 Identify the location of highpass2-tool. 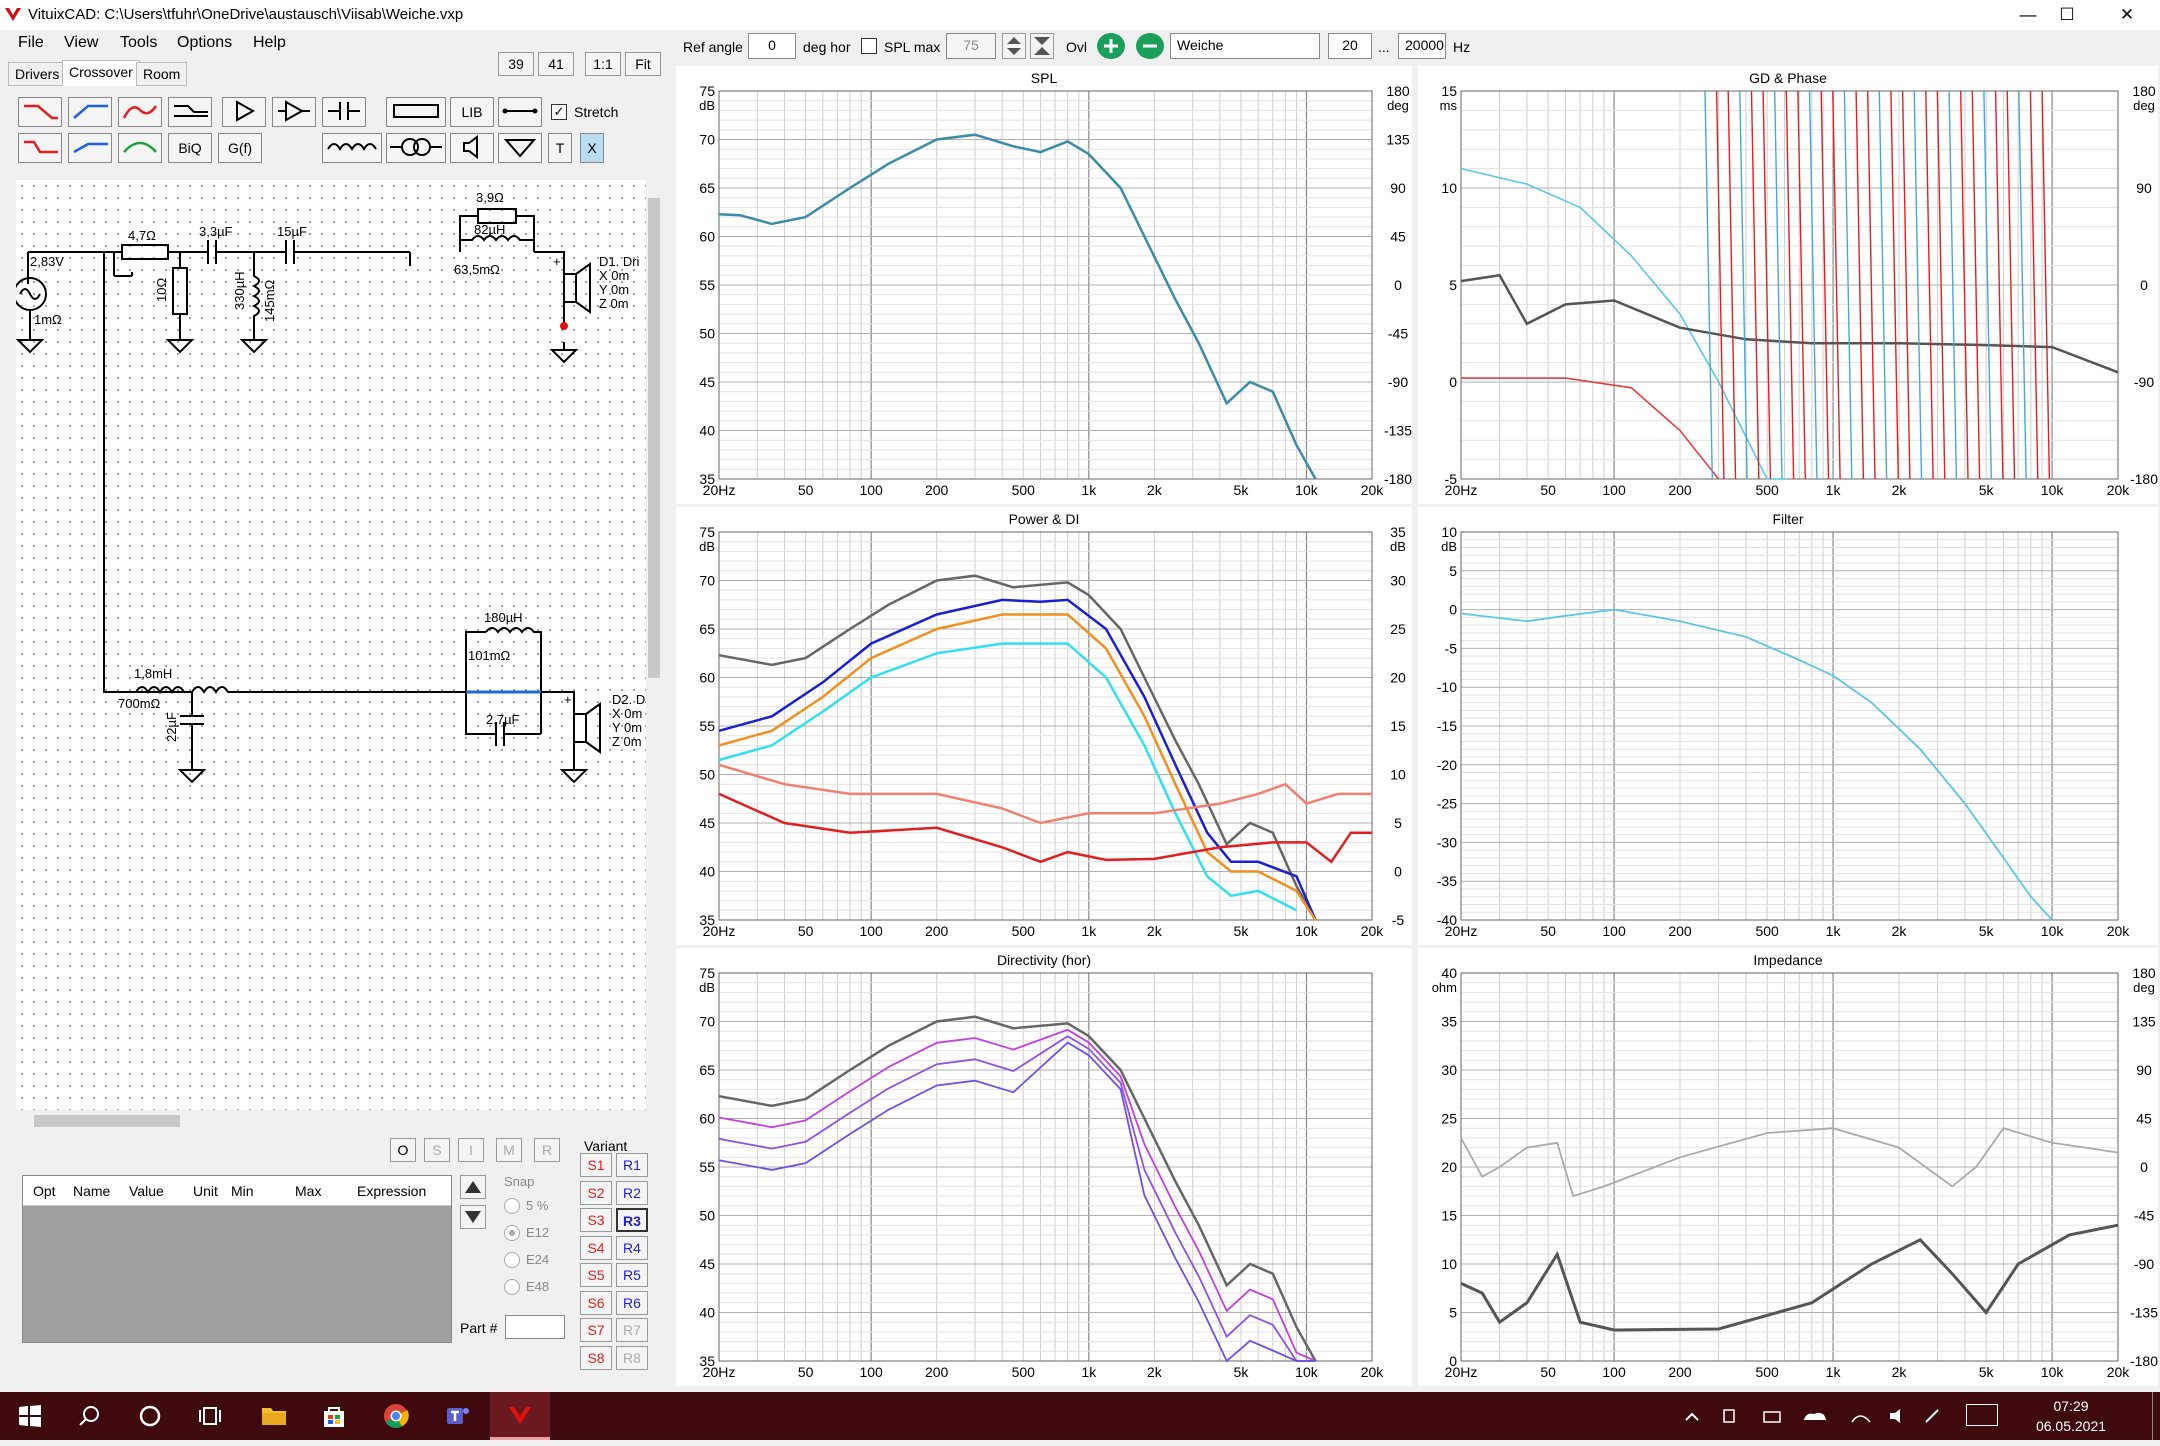
(90, 148).